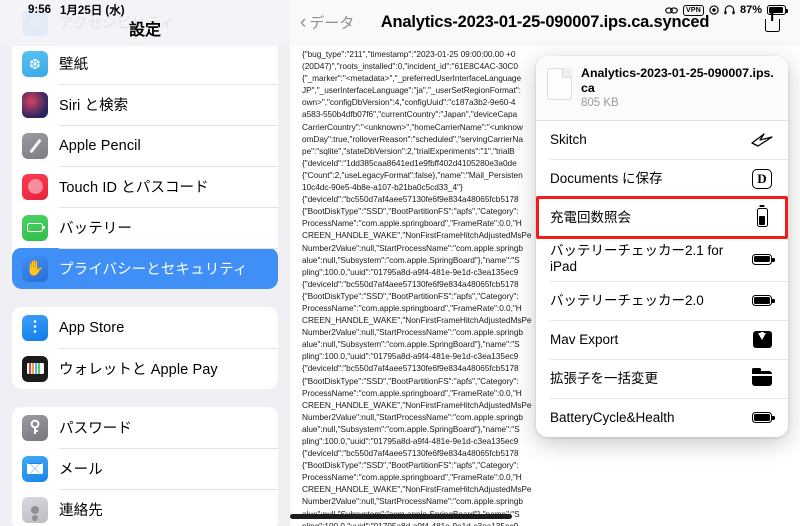 This screenshot has height=526, width=800. I want to click on status-bar: 9:56 1月25日 (水) VPN 87%, so click(400, 10).